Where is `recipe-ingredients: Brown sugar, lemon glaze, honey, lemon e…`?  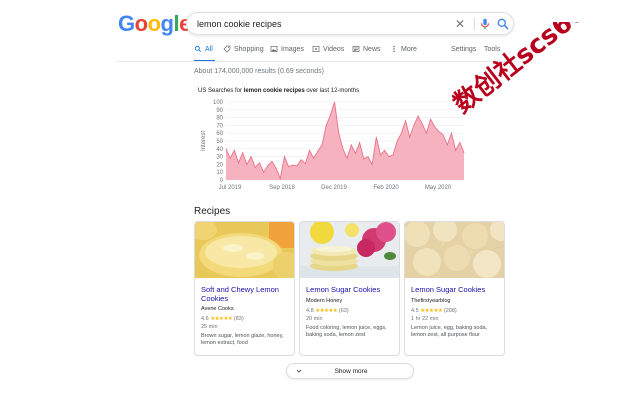 recipe-ingredients: Brown sugar, lemon glaze, honey, lemon e… is located at coordinates (242, 339).